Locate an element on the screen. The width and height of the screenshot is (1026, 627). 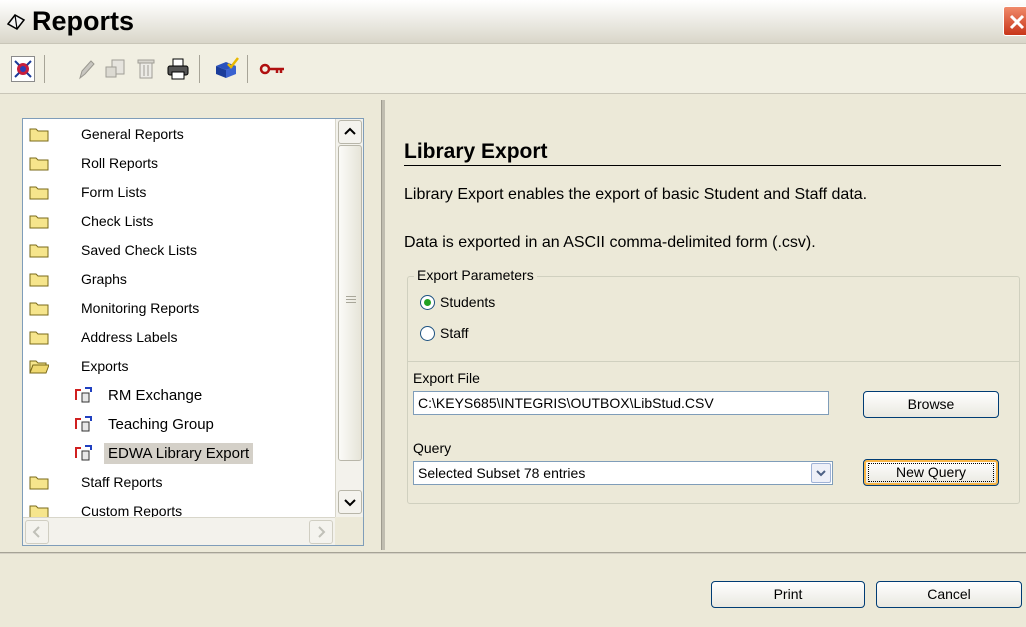
scroll-up-button is located at coordinates (350, 132).